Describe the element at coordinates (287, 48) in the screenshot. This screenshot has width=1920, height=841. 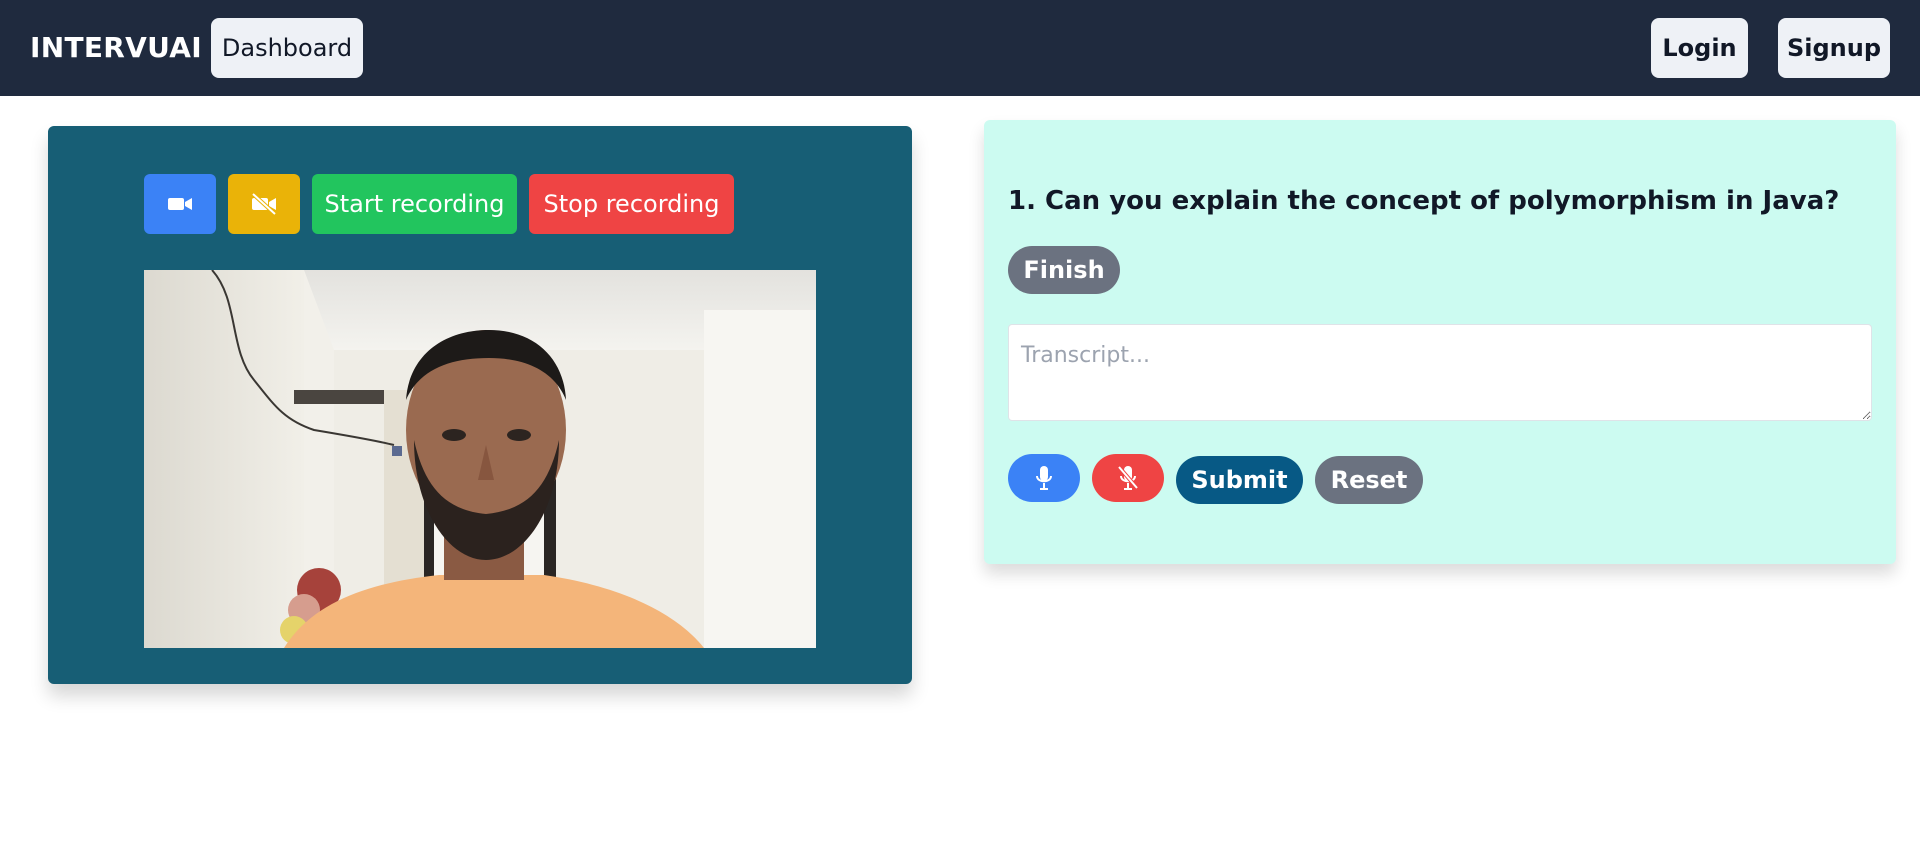
I see `dashboard-button: Dashboard` at that location.